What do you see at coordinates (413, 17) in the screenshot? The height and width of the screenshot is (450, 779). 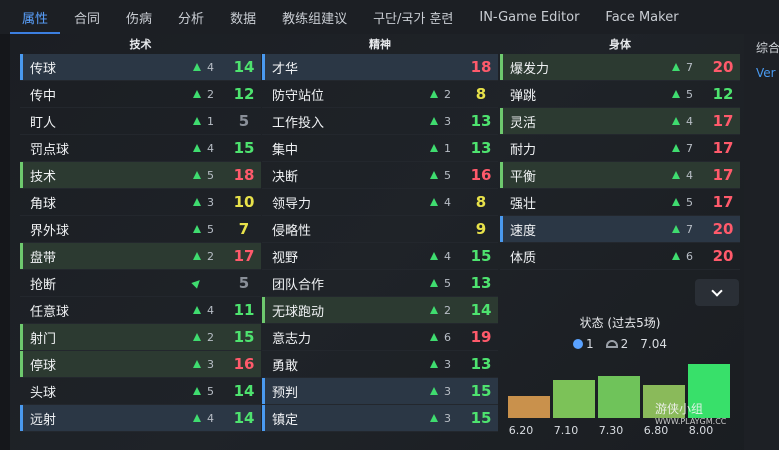 I see `tab-6: 구단/국가 훈련` at bounding box center [413, 17].